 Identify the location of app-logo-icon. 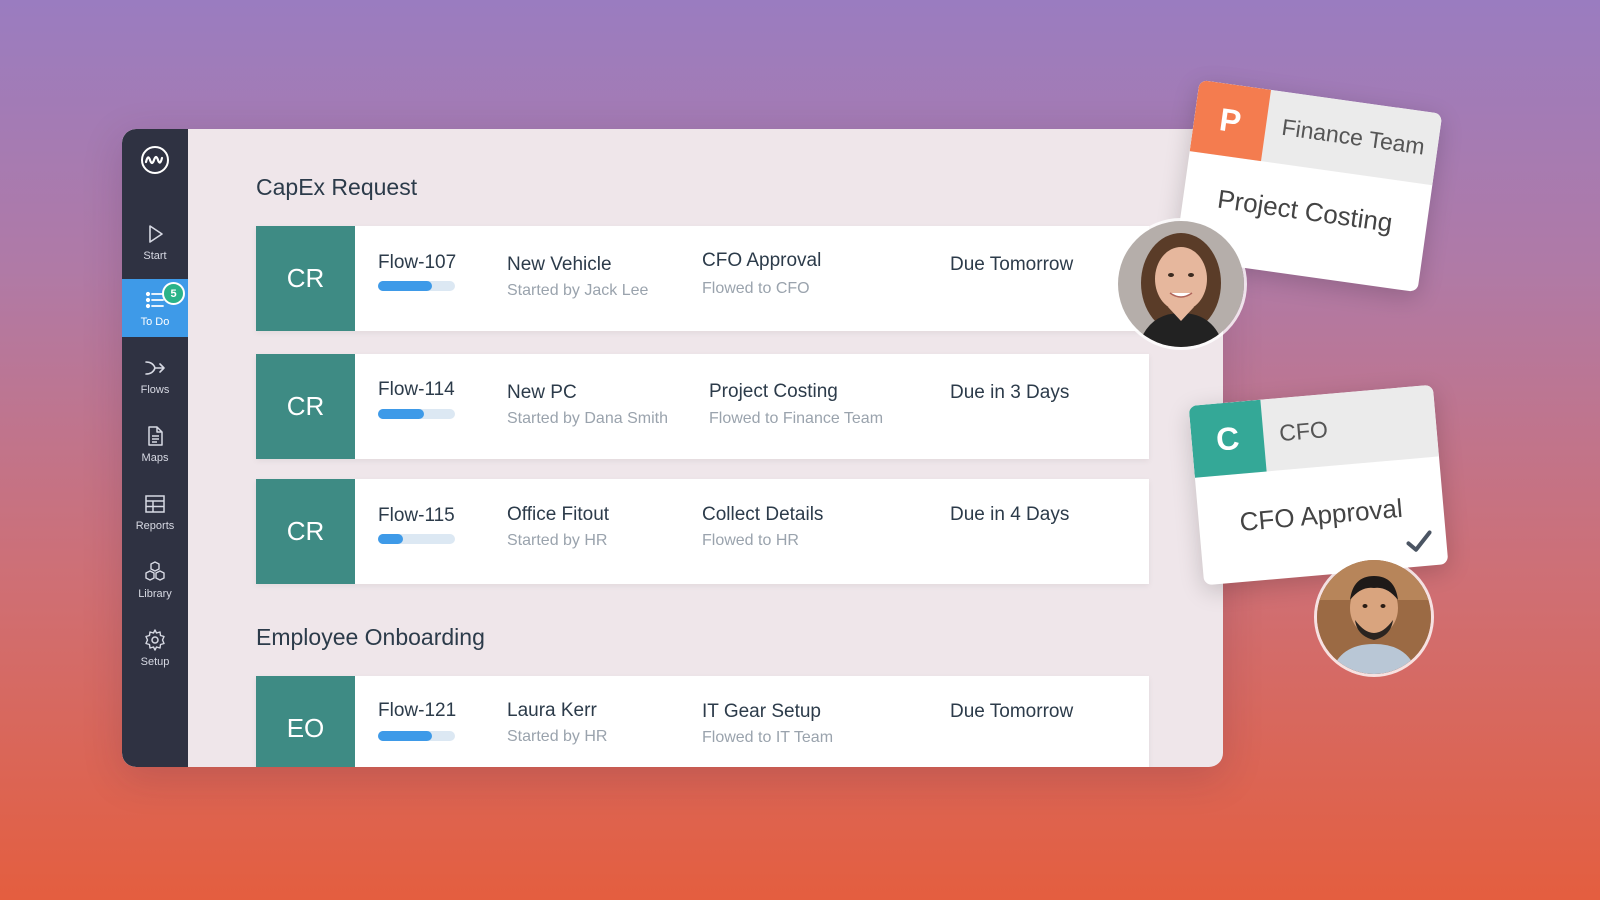
(155, 160).